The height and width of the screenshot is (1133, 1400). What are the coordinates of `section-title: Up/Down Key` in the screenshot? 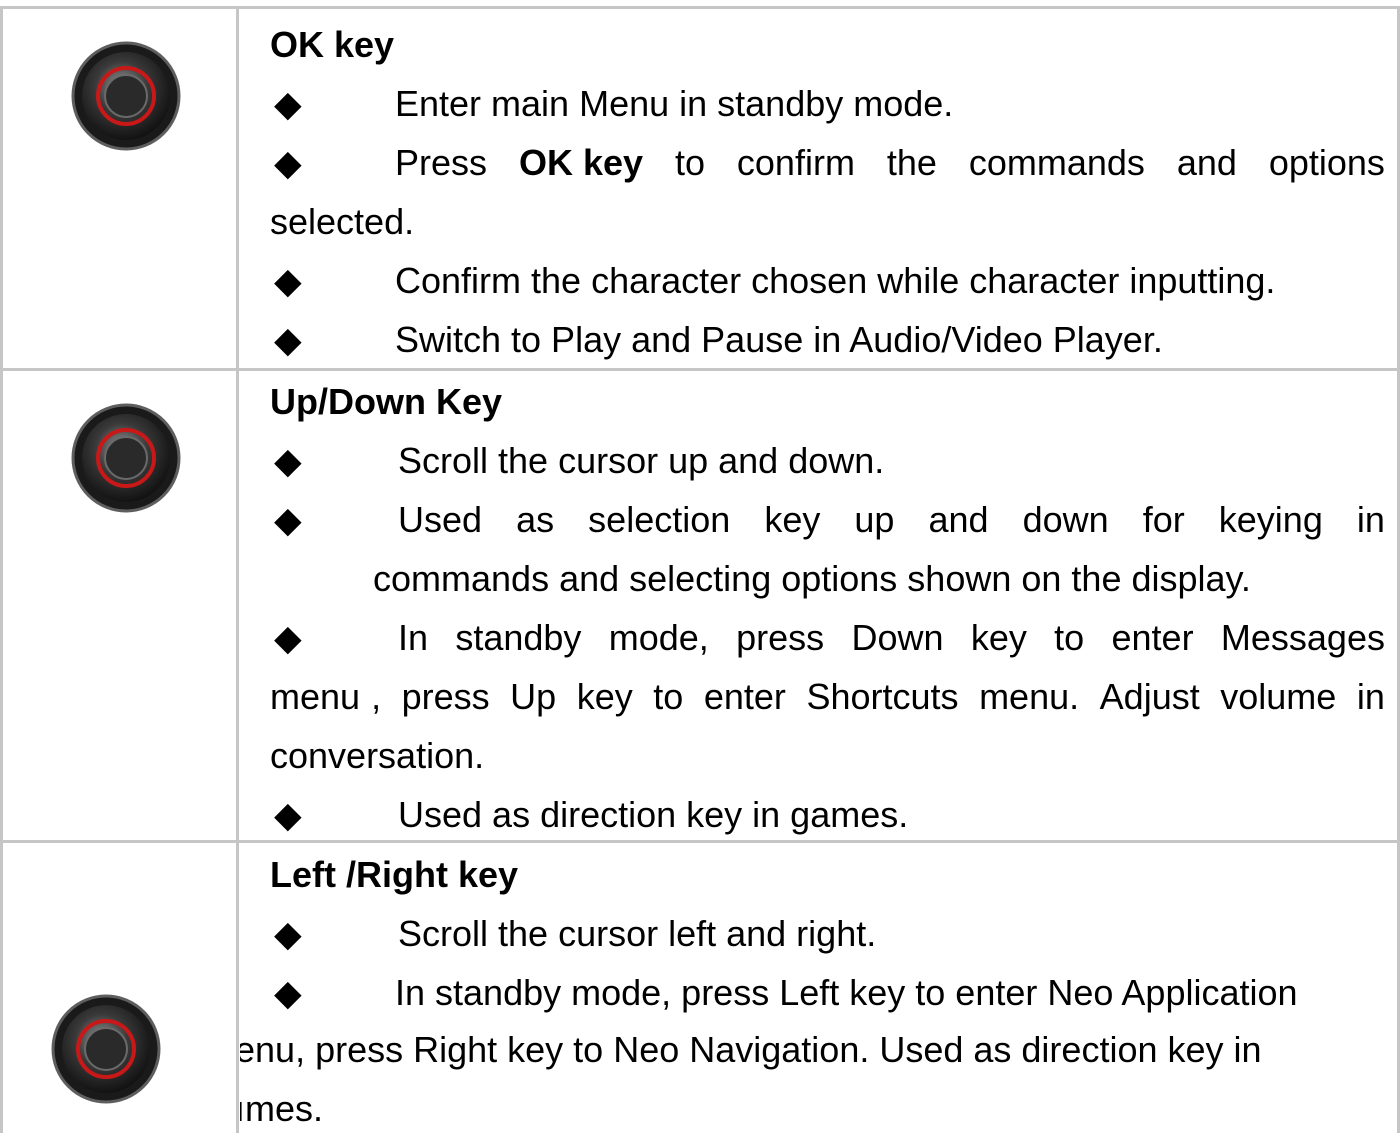 It's located at (386, 401).